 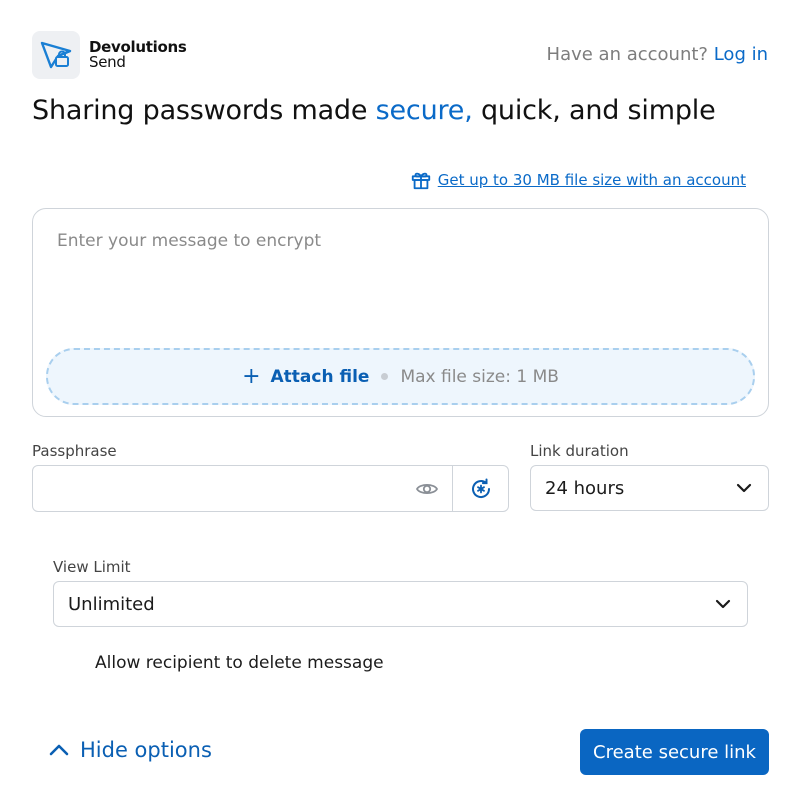 I want to click on passphrase-field-group, so click(x=270, y=488).